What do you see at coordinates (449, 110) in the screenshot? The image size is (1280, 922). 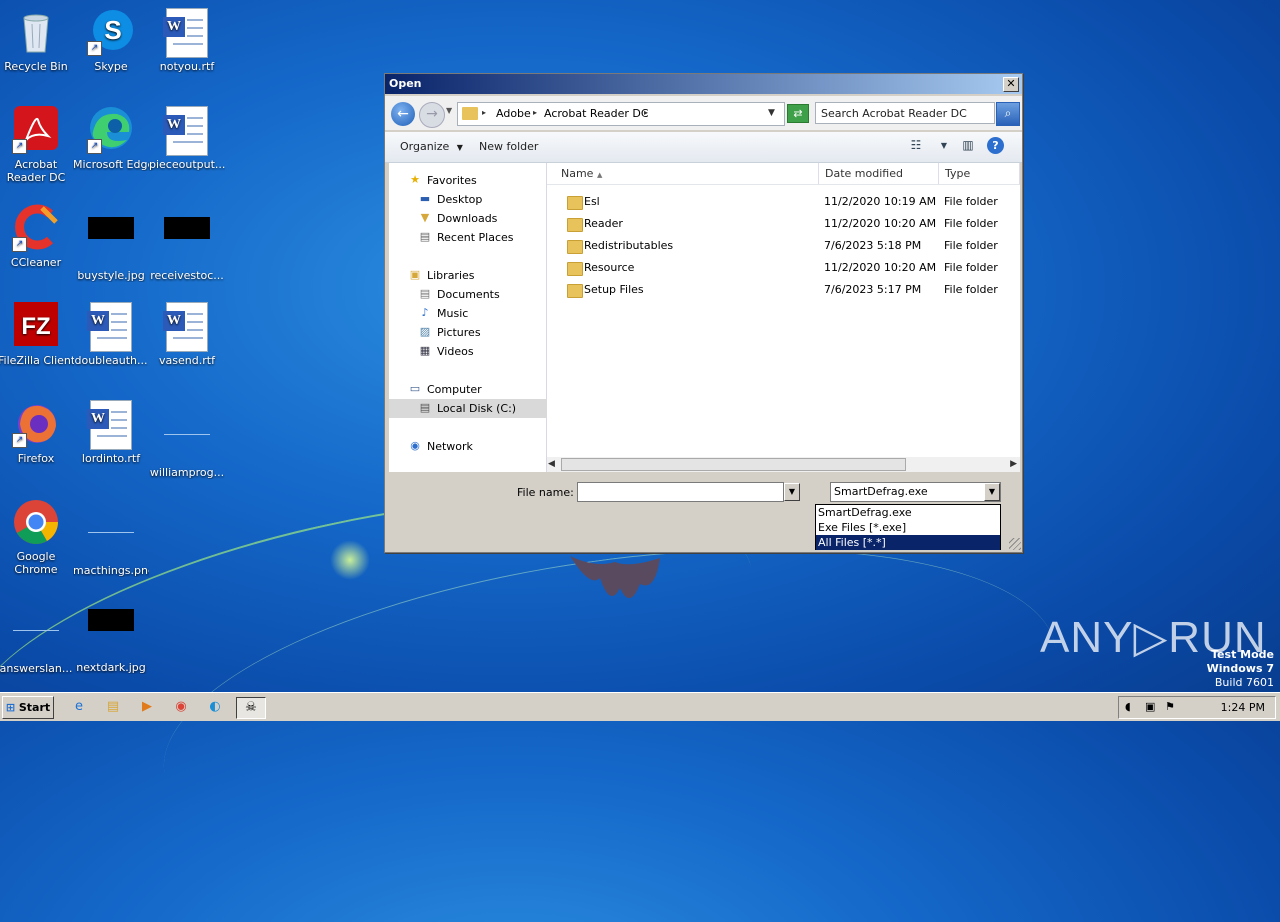 I see `recent-pages-dropdown: ▼` at bounding box center [449, 110].